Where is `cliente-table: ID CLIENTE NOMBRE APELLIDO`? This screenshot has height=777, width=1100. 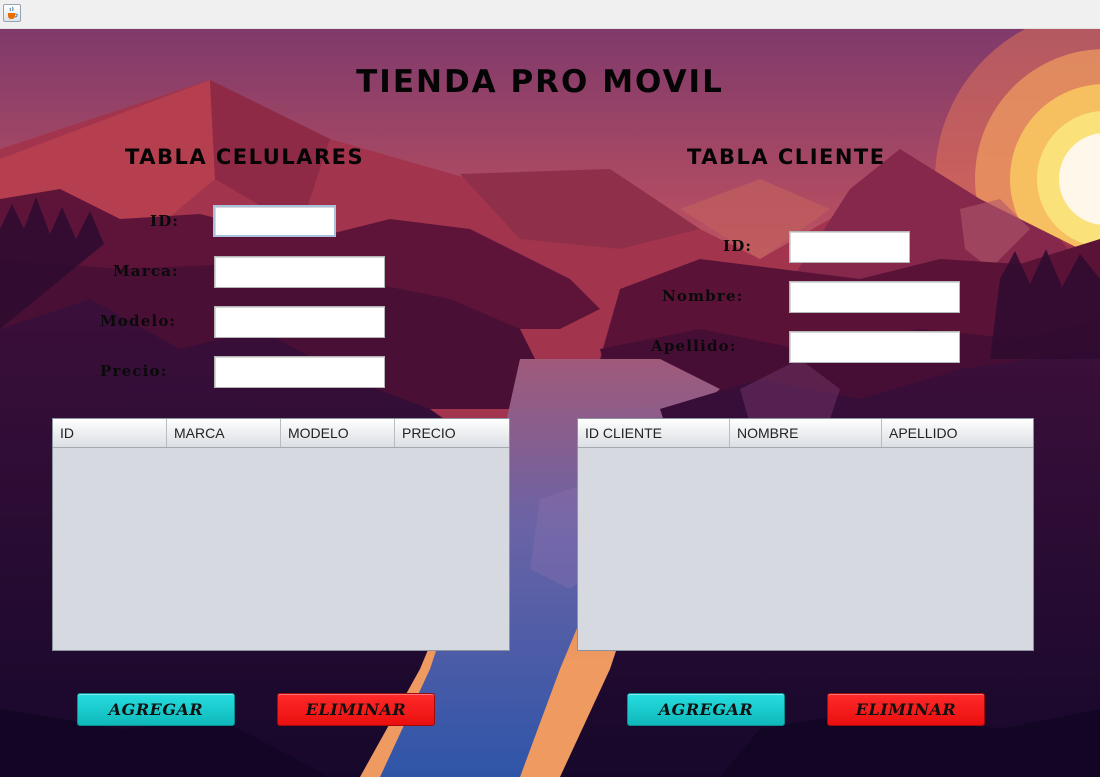
cliente-table: ID CLIENTE NOMBRE APELLIDO is located at coordinates (805, 534).